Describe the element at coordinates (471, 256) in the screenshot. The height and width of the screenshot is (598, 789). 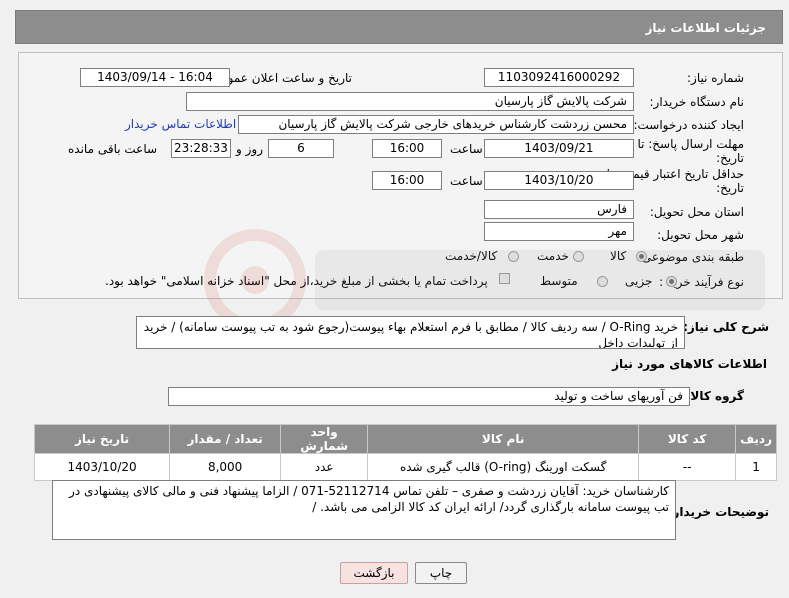
I see `category-goods-service-label: کالا/خدمت` at that location.